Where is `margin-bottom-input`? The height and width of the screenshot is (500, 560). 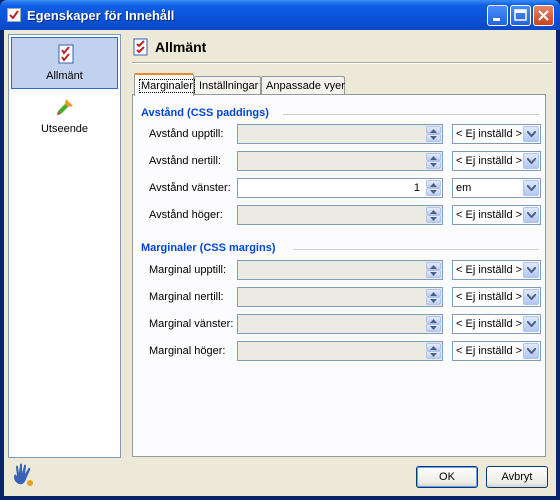
margin-bottom-input is located at coordinates (340, 297).